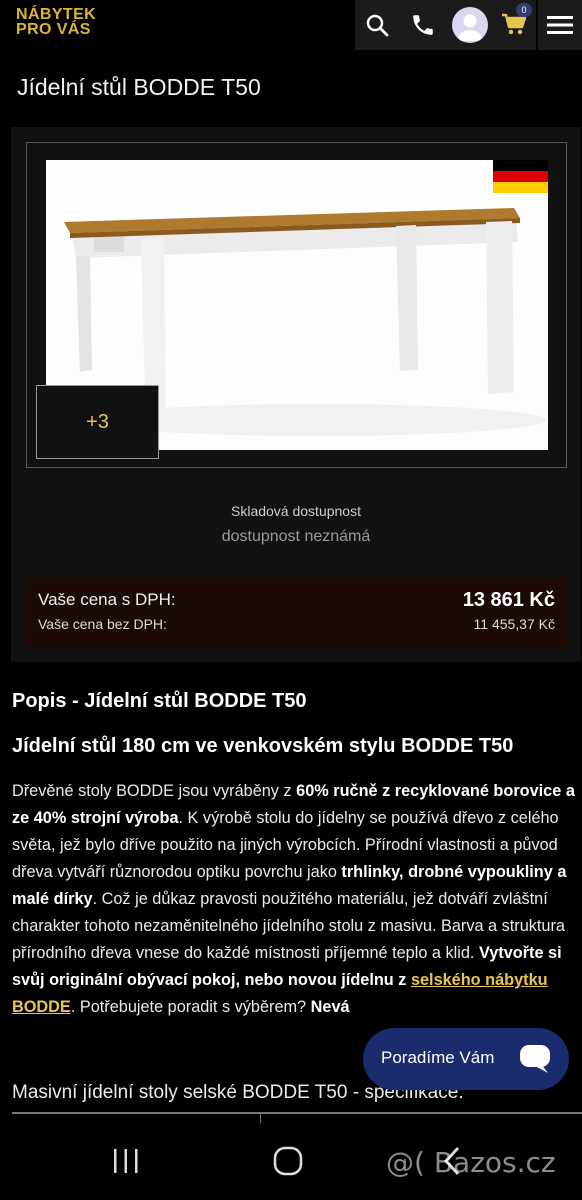 This screenshot has width=582, height=1200. I want to click on hamburger-menu-icon, so click(560, 25).